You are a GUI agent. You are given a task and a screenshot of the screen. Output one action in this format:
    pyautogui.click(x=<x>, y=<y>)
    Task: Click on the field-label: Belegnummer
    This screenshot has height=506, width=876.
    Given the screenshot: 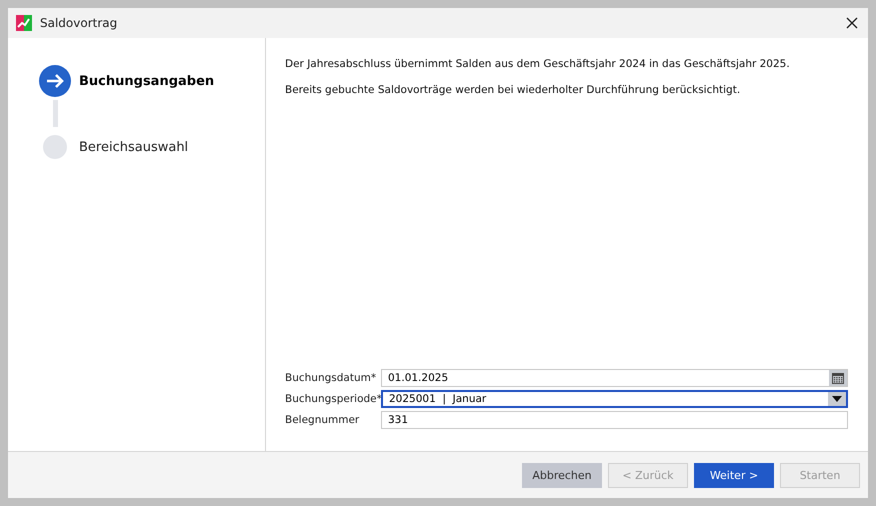 What is the action you would take?
    pyautogui.click(x=322, y=420)
    